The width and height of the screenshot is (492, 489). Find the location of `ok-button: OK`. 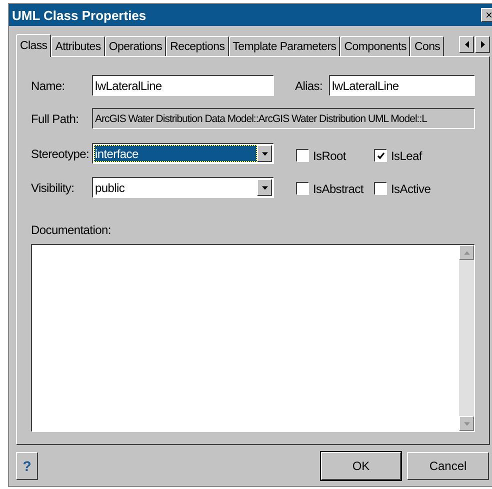

ok-button: OK is located at coordinates (361, 466).